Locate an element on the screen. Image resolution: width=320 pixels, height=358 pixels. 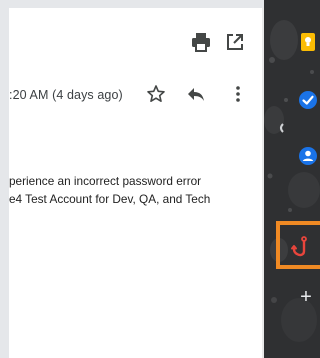
addon-icon is located at coordinates (300, 247).